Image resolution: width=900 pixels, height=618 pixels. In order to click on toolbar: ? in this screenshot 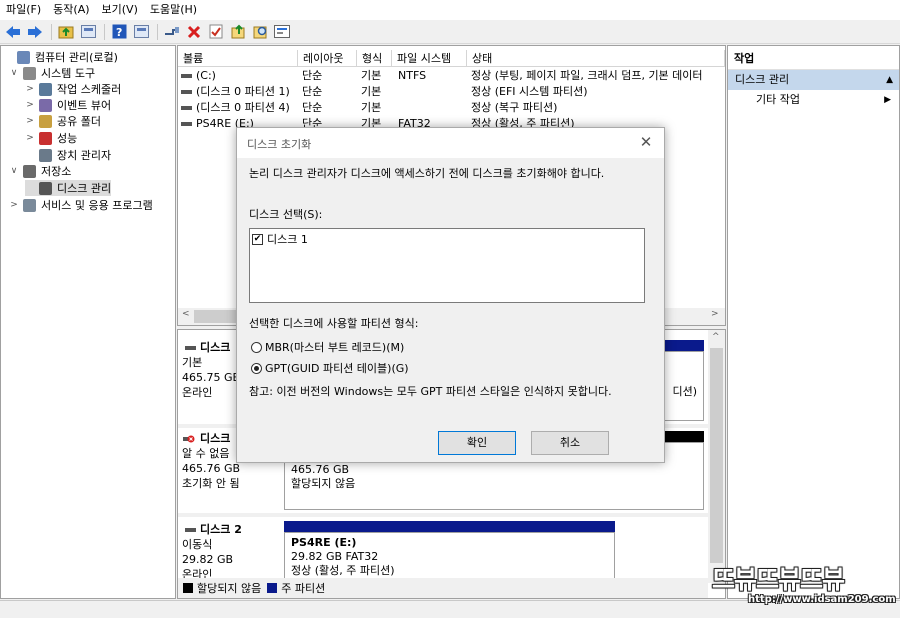, I will do `click(450, 32)`.